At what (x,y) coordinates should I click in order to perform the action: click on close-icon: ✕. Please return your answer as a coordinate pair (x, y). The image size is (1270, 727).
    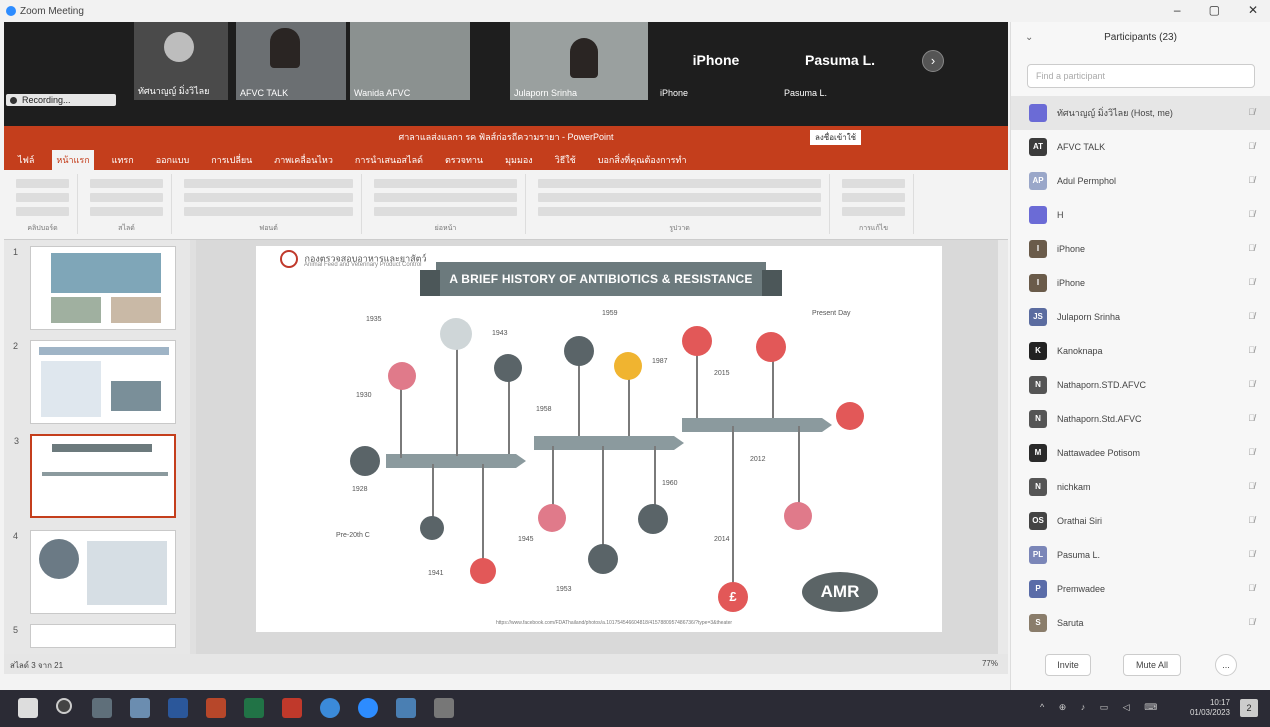
    Looking at the image, I should click on (1253, 10).